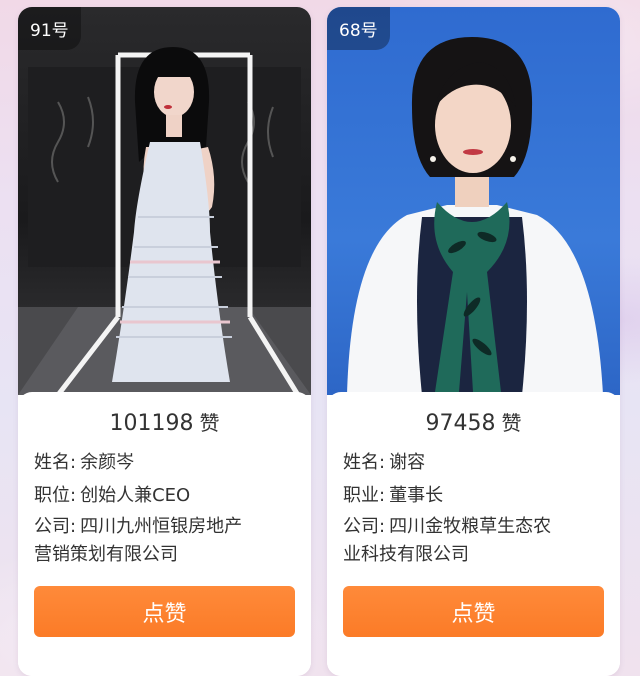 The image size is (640, 676). I want to click on name-value: 余颜岑, so click(107, 462).